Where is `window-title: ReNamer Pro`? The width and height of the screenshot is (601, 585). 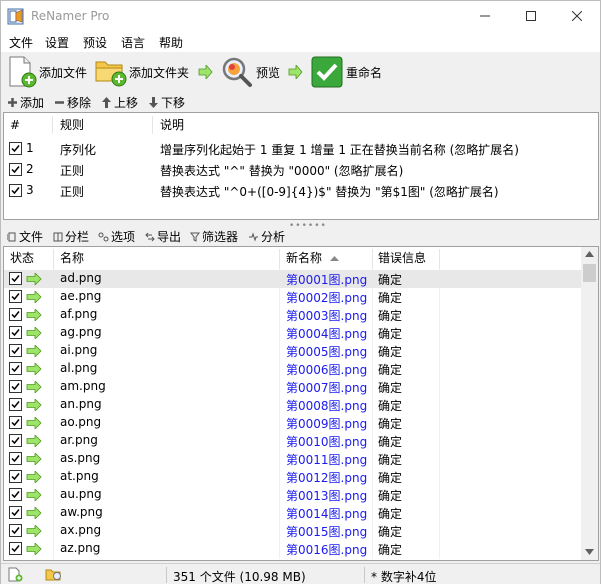 window-title: ReNamer Pro is located at coordinates (70, 16).